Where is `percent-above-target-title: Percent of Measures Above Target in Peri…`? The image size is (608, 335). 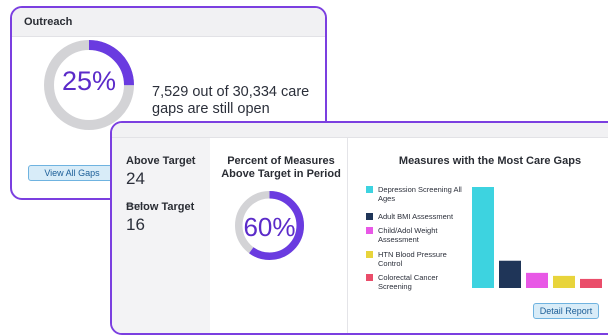 percent-above-target-title: Percent of Measures Above Target in Peri… is located at coordinates (281, 167).